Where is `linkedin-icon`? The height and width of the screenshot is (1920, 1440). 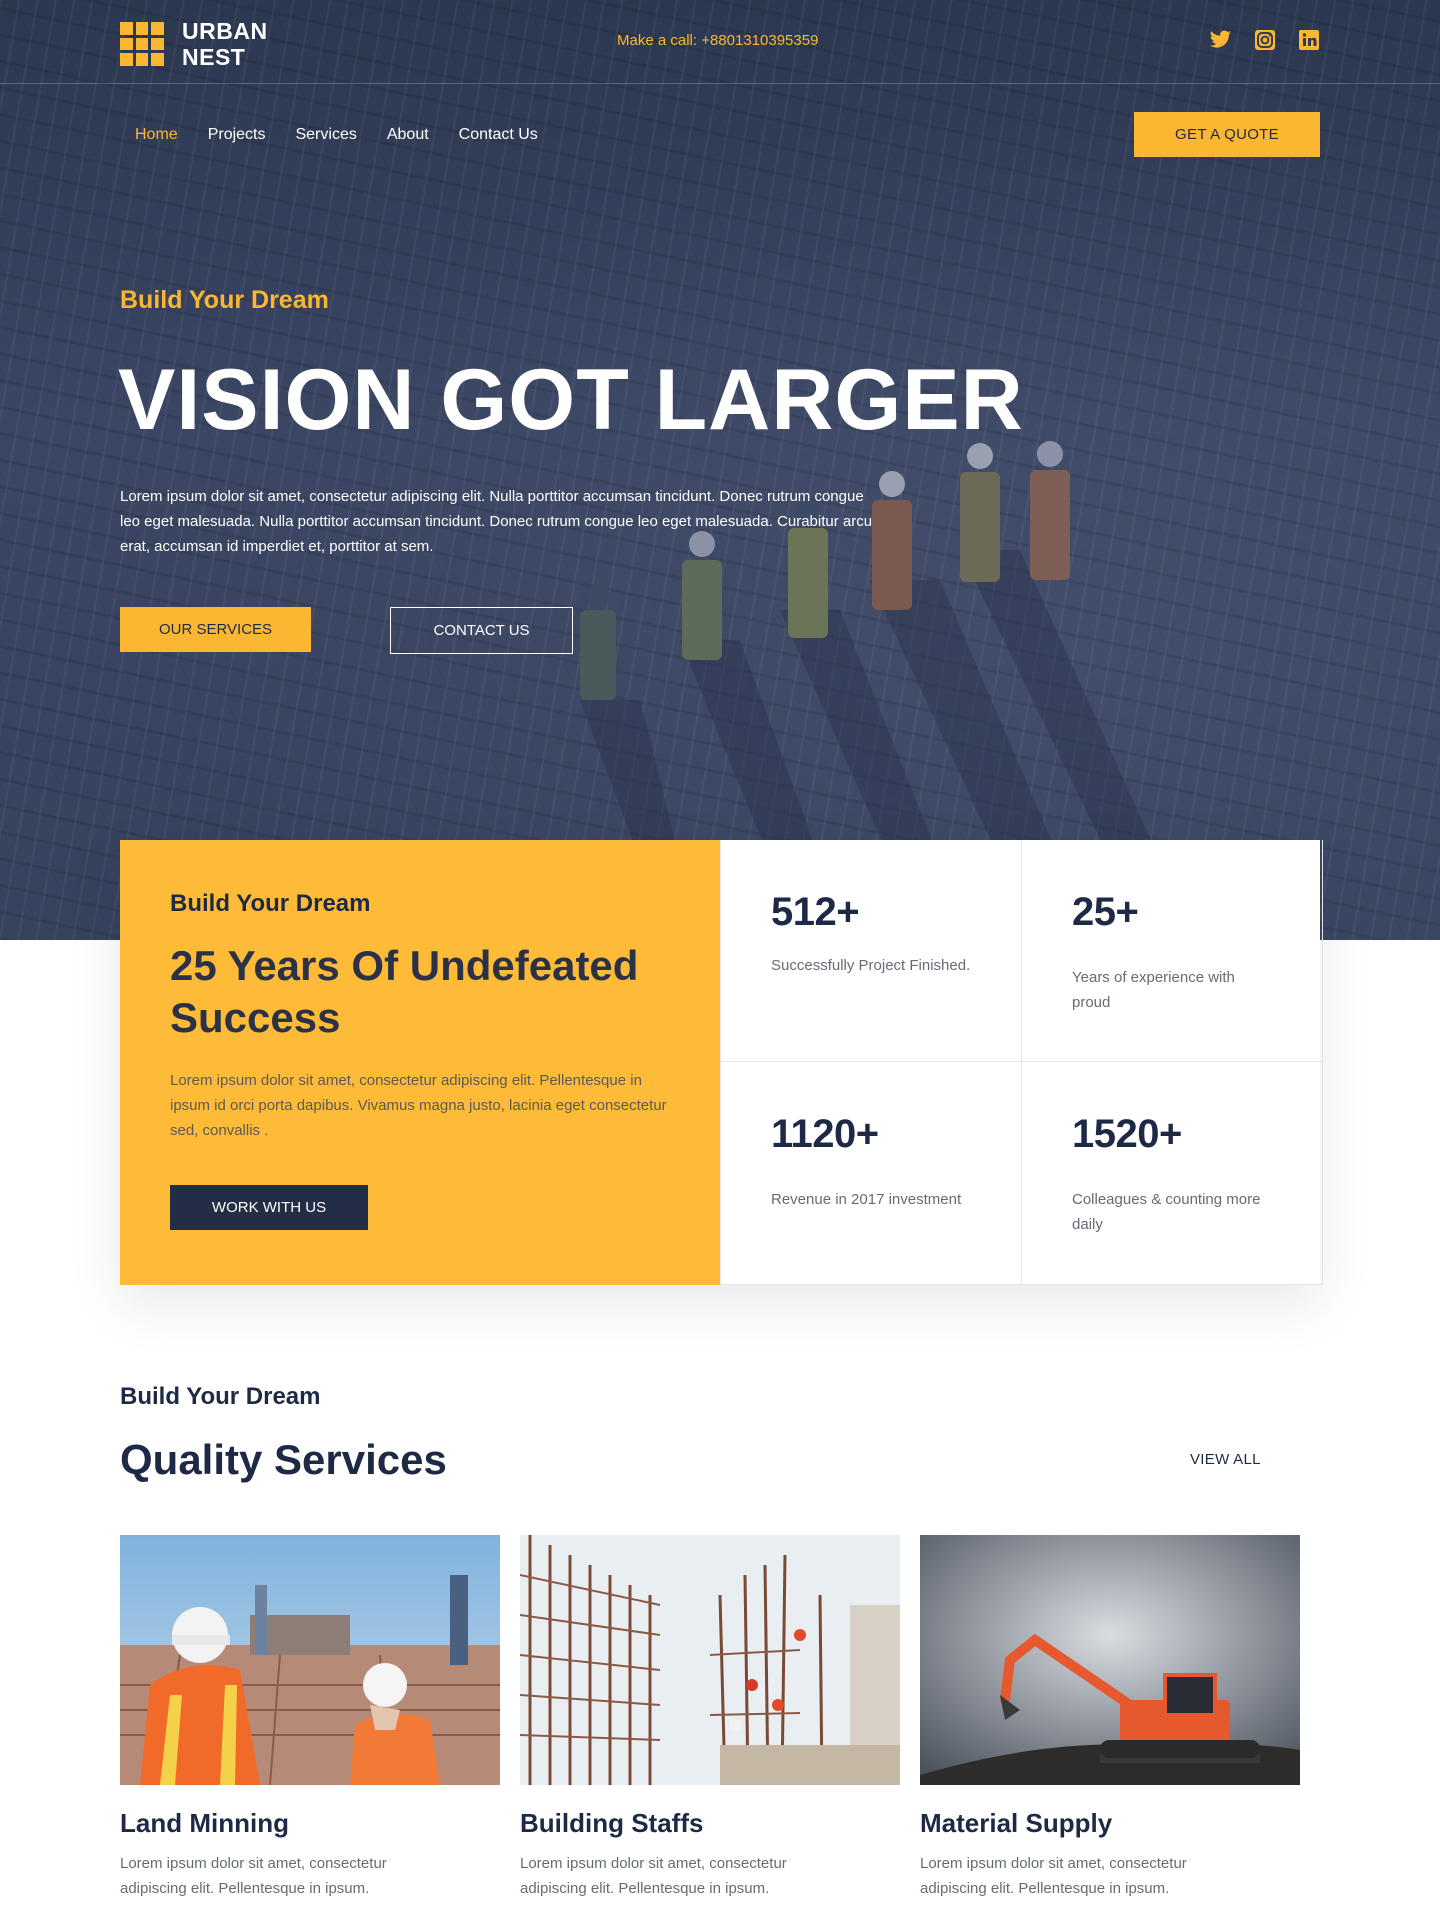
linkedin-icon is located at coordinates (1308, 39).